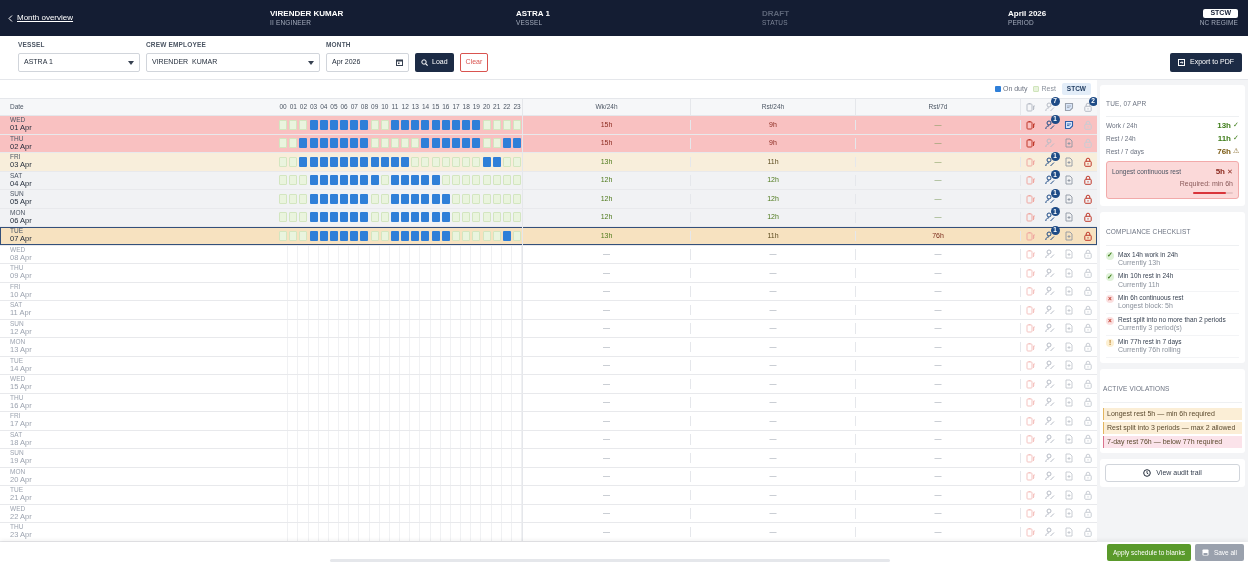  What do you see at coordinates (1068, 107) in the screenshot?
I see `note-icon` at bounding box center [1068, 107].